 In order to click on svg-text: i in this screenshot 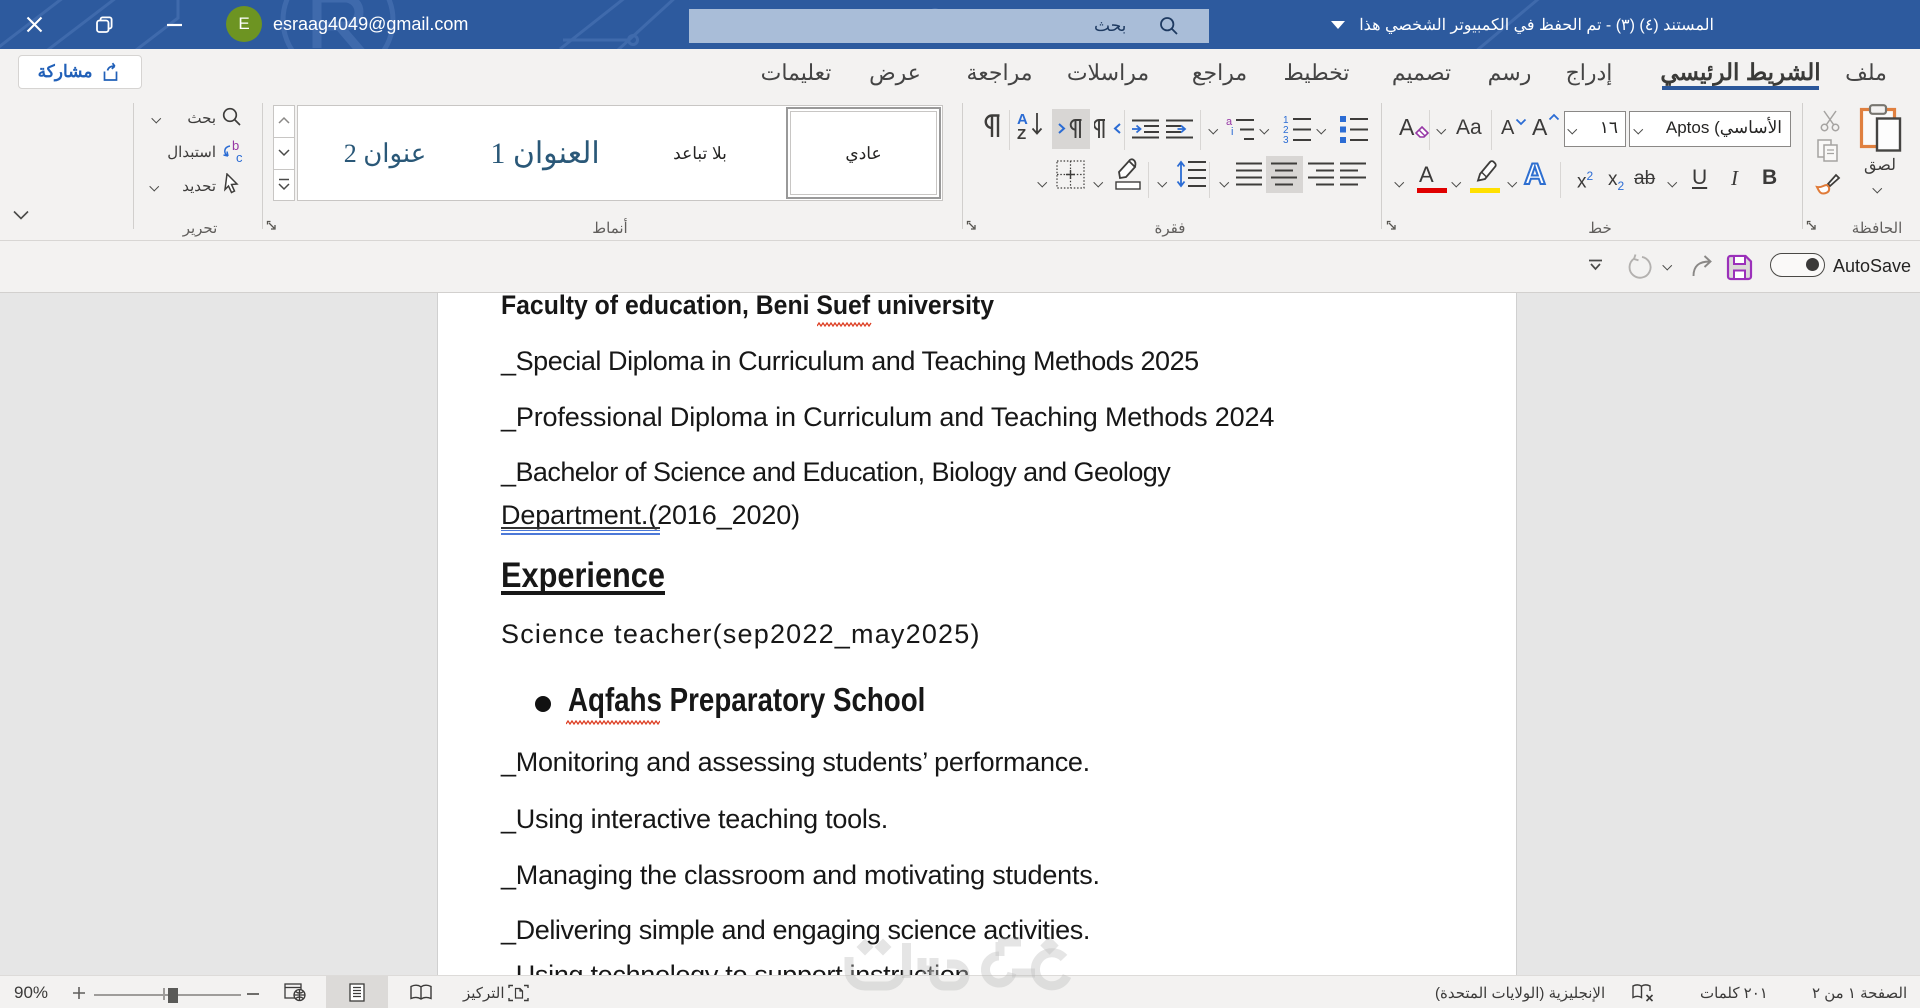, I will do `click(1232, 132)`.